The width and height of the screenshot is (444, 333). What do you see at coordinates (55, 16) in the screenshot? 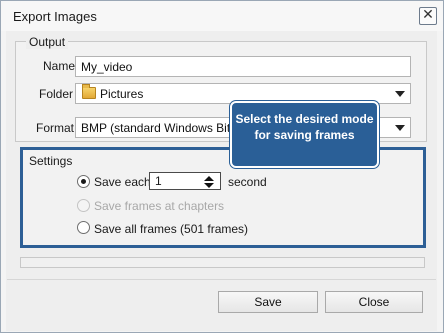
I see `dialog-title: Export Images` at bounding box center [55, 16].